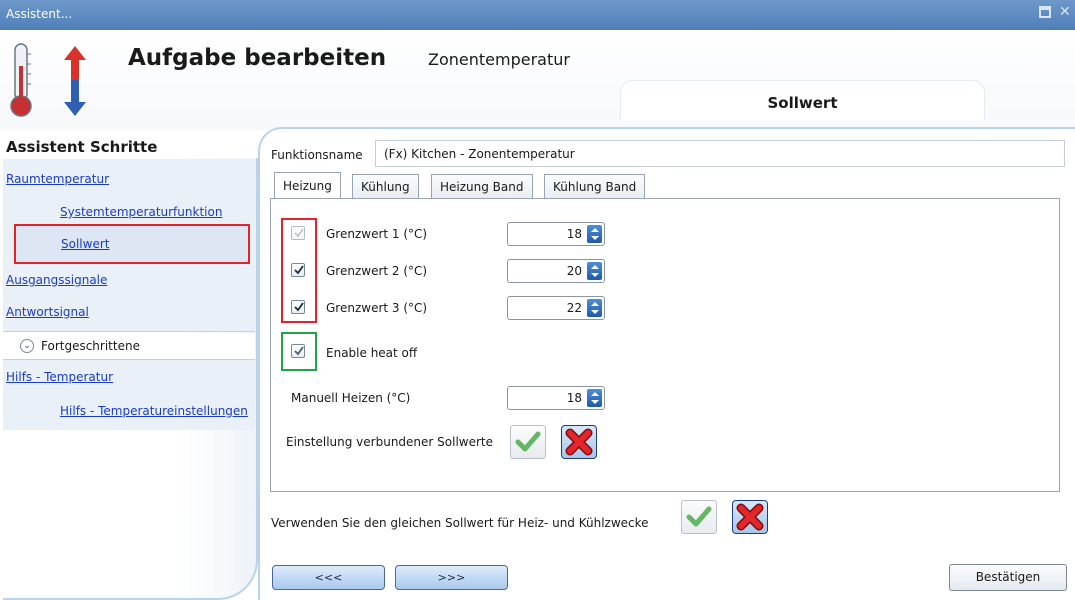 The image size is (1075, 600). Describe the element at coordinates (90, 346) in the screenshot. I see `sidebar-group-label: Fortgeschrittene` at that location.